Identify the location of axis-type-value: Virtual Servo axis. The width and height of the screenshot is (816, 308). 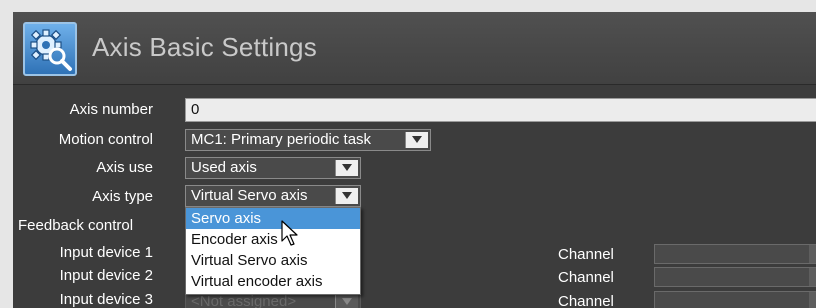
(249, 195).